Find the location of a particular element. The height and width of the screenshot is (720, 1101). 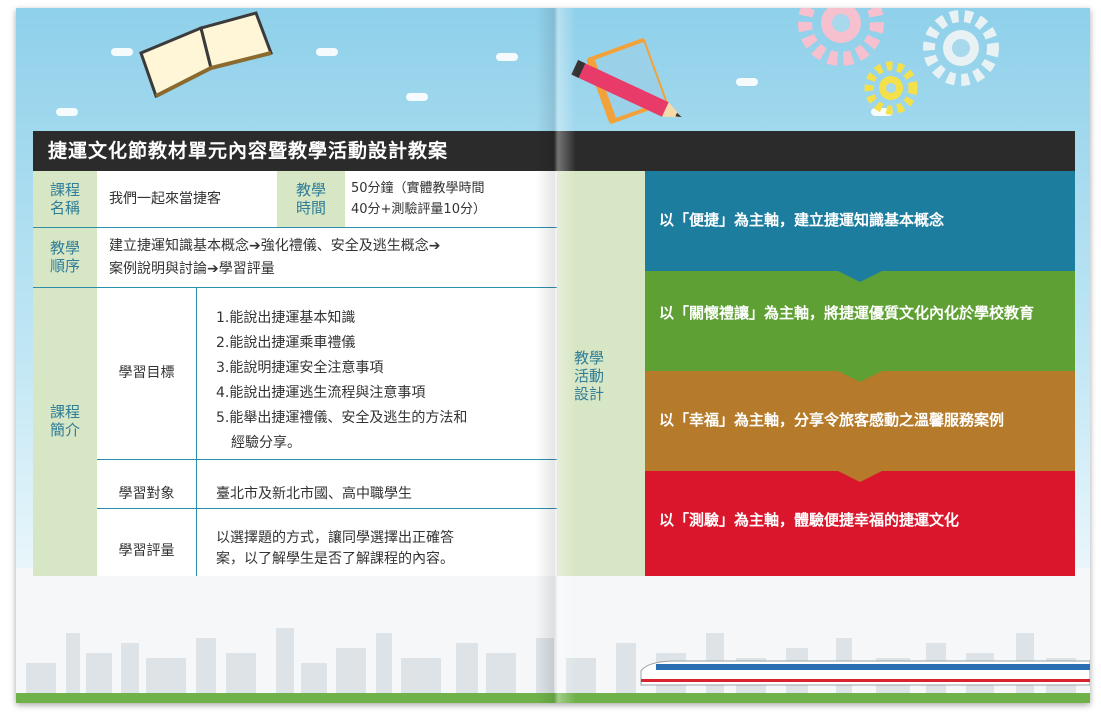

activity-band: 以「幸福」為主軸，分享令旅客感動之溫馨服務案例 is located at coordinates (860, 421).